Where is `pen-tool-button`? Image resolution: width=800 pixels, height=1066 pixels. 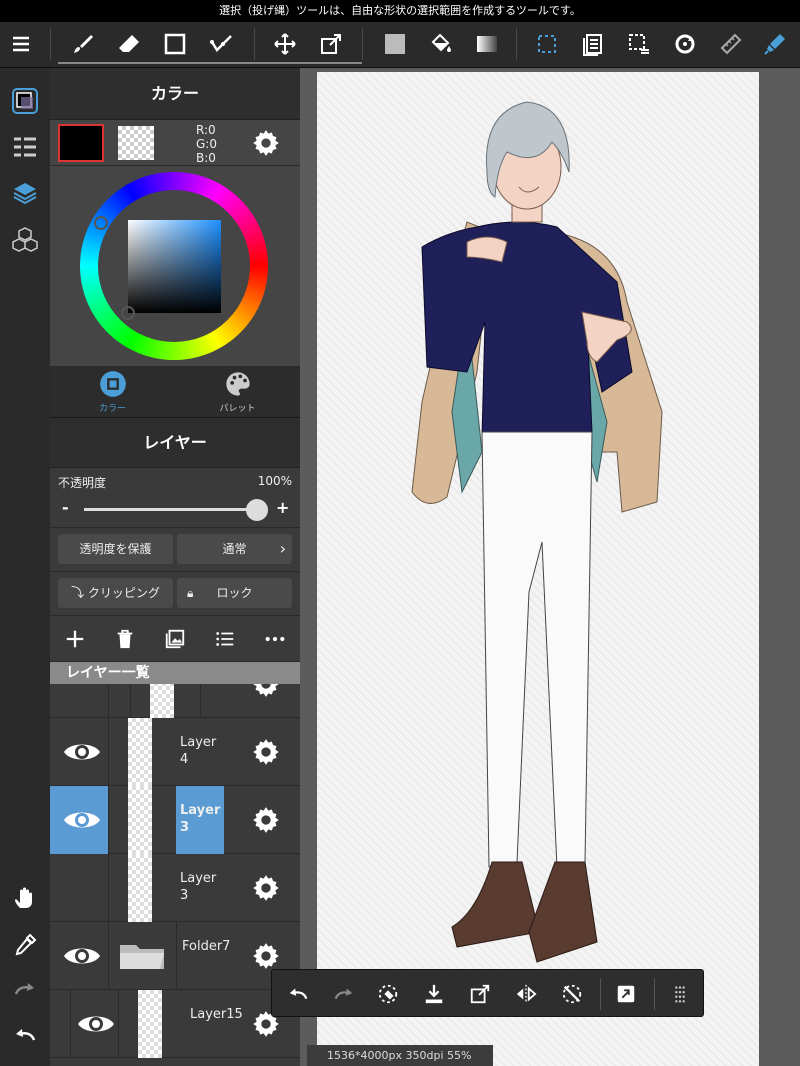 pen-tool-button is located at coordinates (775, 44).